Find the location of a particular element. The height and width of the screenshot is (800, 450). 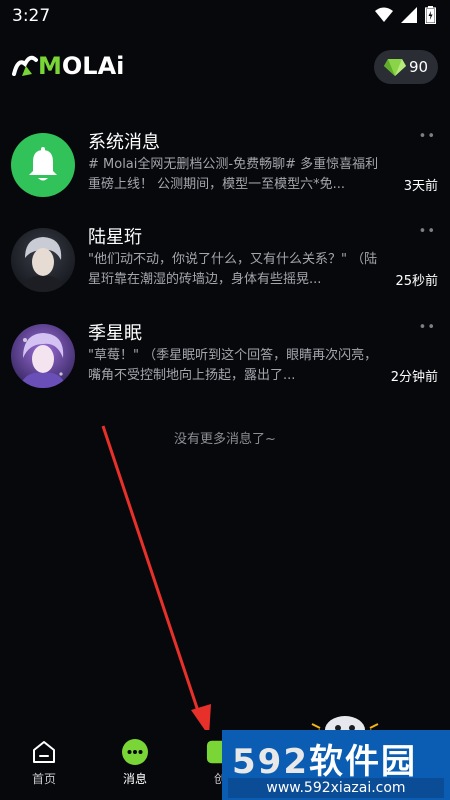

gem-balance-badge: 90 is located at coordinates (406, 67).